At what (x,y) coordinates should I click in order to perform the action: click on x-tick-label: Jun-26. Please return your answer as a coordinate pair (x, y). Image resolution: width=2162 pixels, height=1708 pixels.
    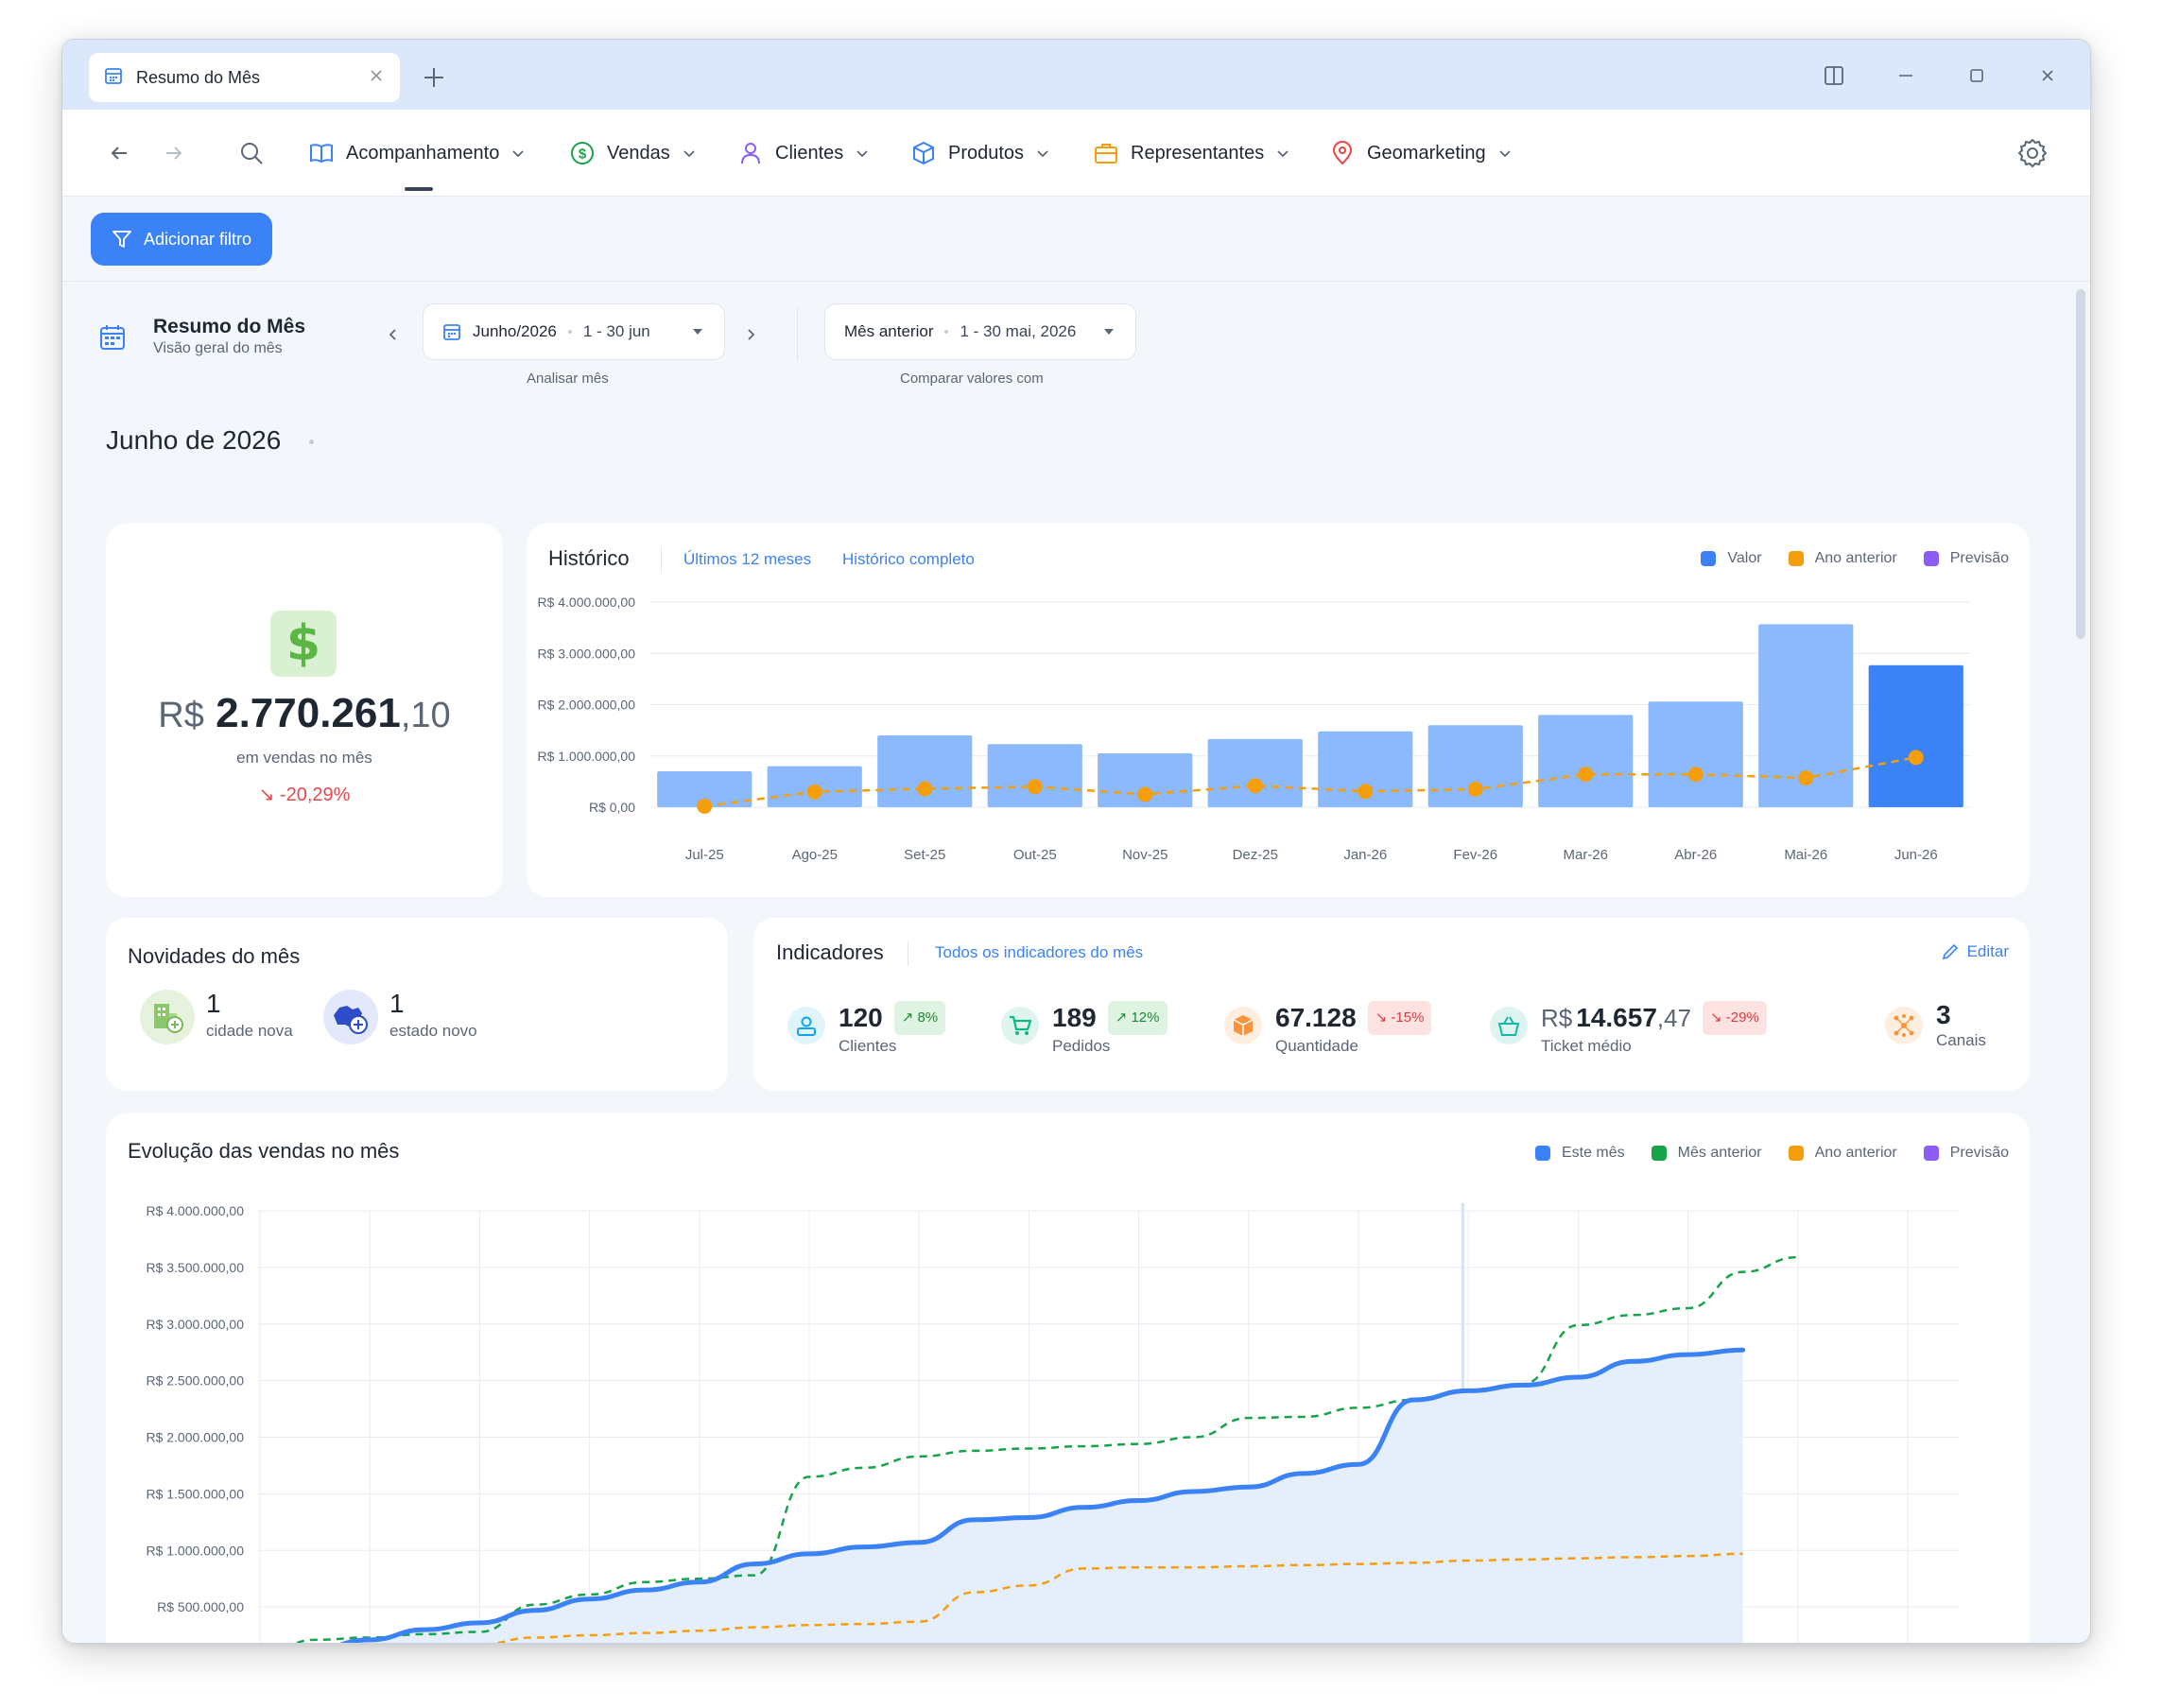
    Looking at the image, I should click on (1916, 855).